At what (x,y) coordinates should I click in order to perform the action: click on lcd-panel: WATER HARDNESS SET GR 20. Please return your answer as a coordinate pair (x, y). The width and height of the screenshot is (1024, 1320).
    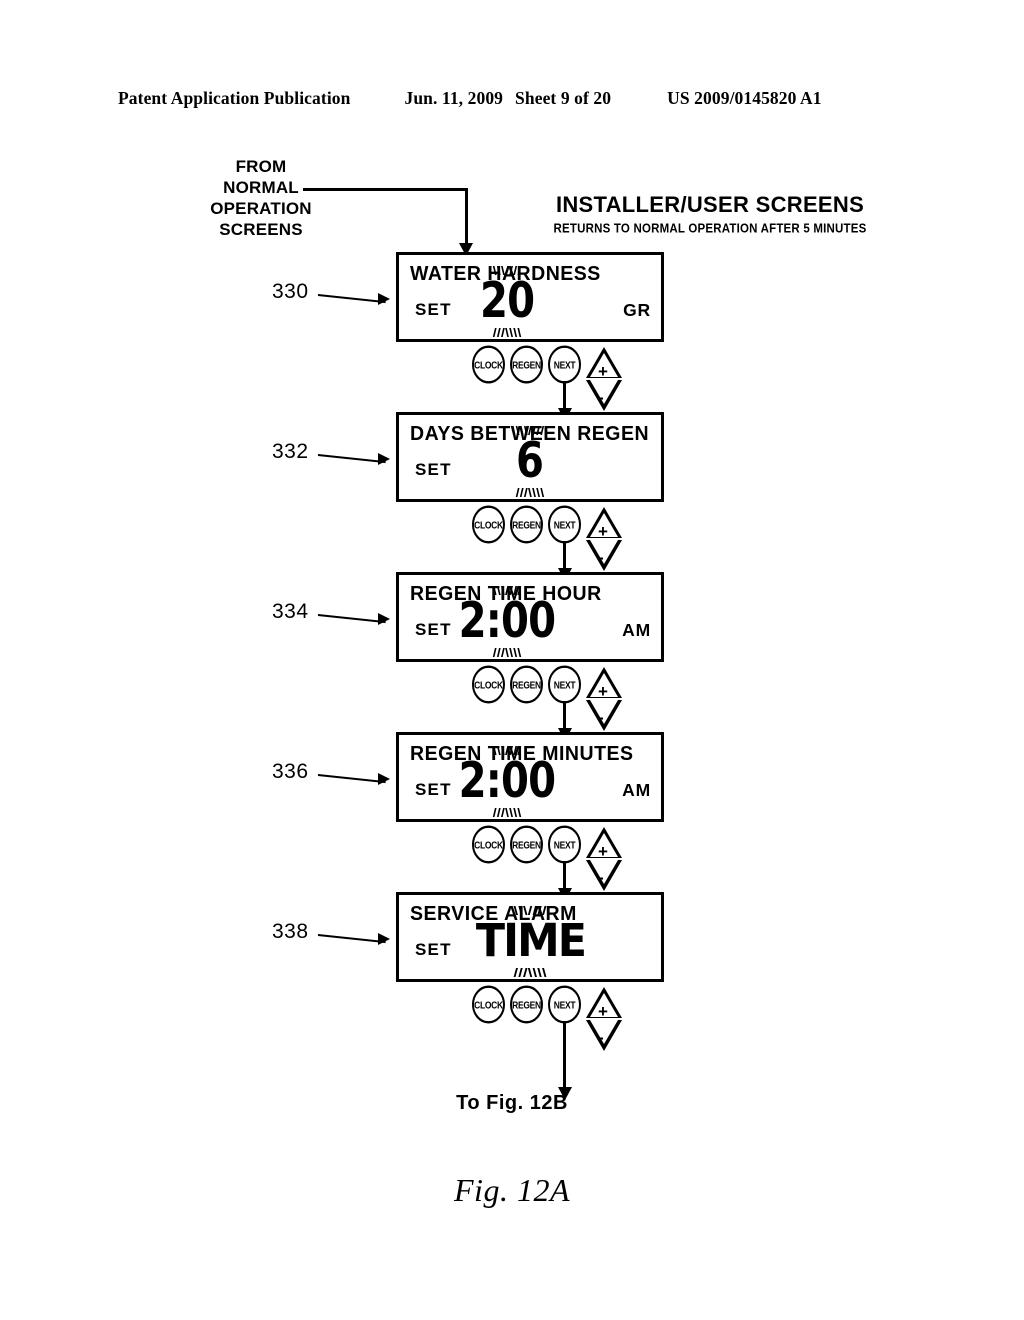
    Looking at the image, I should click on (530, 297).